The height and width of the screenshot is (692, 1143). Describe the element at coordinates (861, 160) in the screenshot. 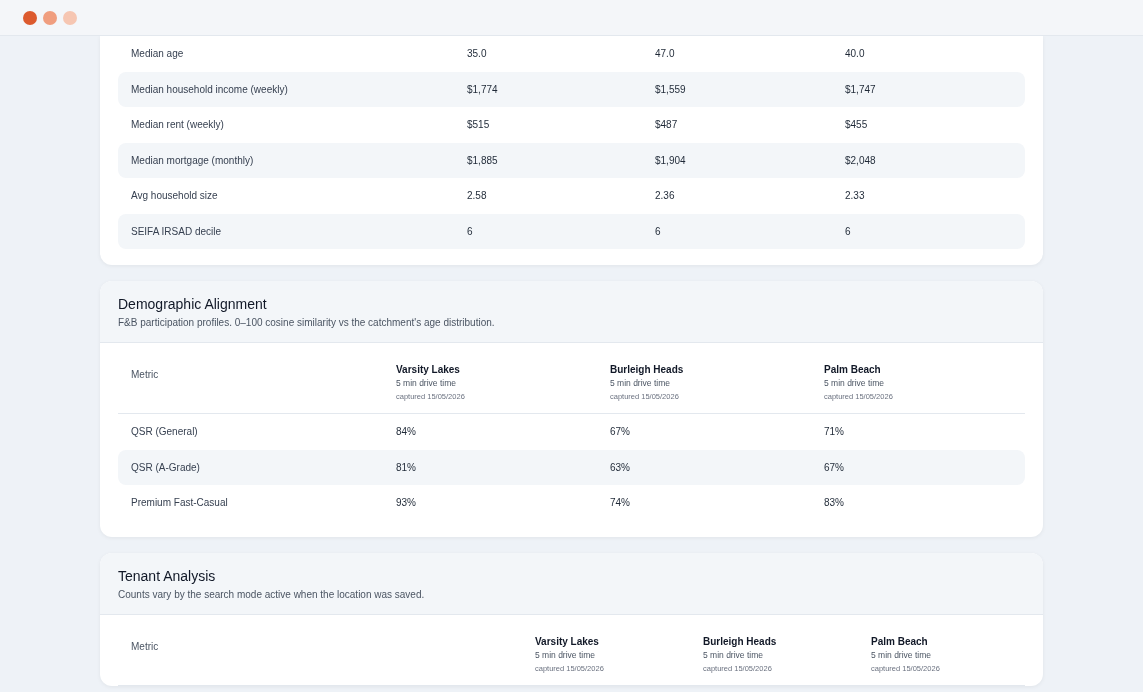

I see `table-cell-text: $2,048` at that location.